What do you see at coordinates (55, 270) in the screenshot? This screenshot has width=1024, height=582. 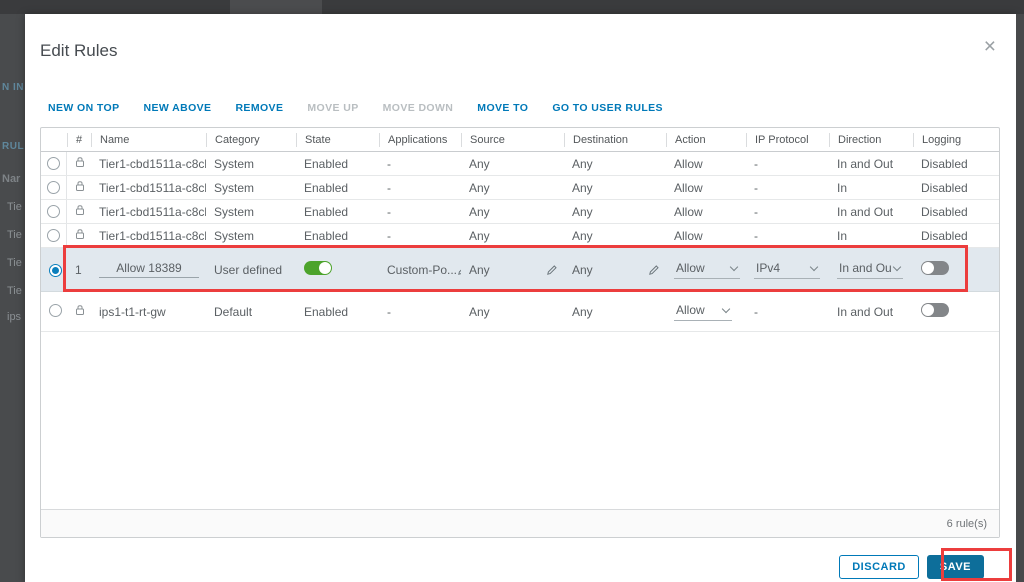 I see `row-radio-selected` at bounding box center [55, 270].